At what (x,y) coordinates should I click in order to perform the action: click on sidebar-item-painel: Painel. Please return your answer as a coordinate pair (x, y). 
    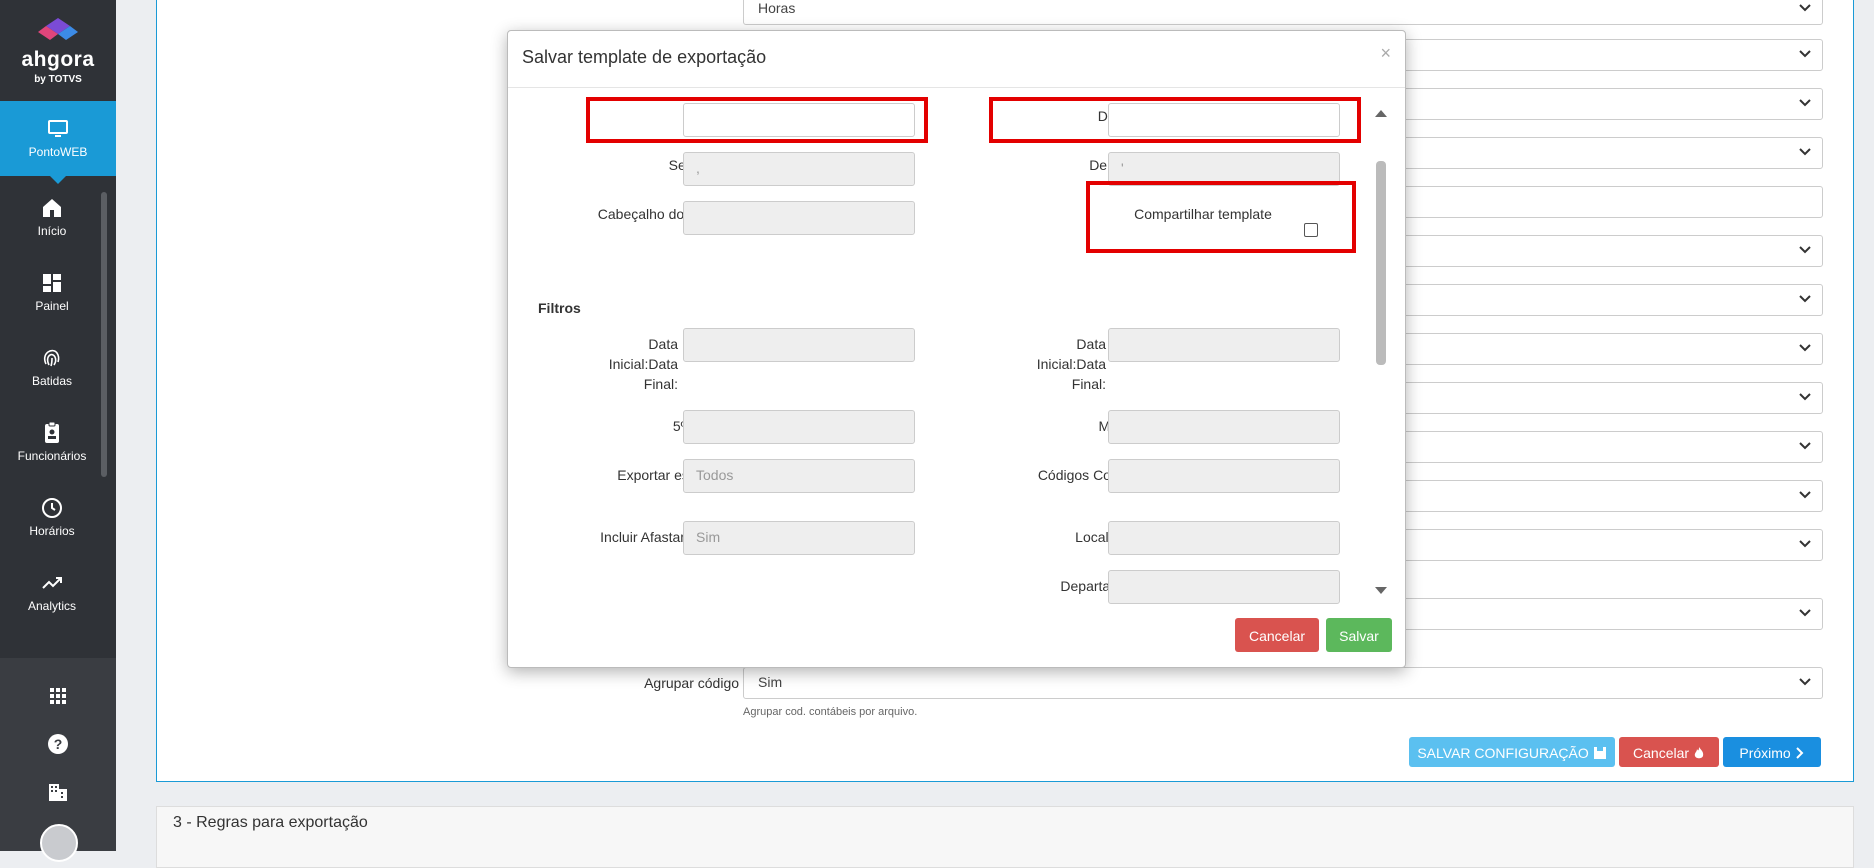
    Looking at the image, I should click on (52, 306).